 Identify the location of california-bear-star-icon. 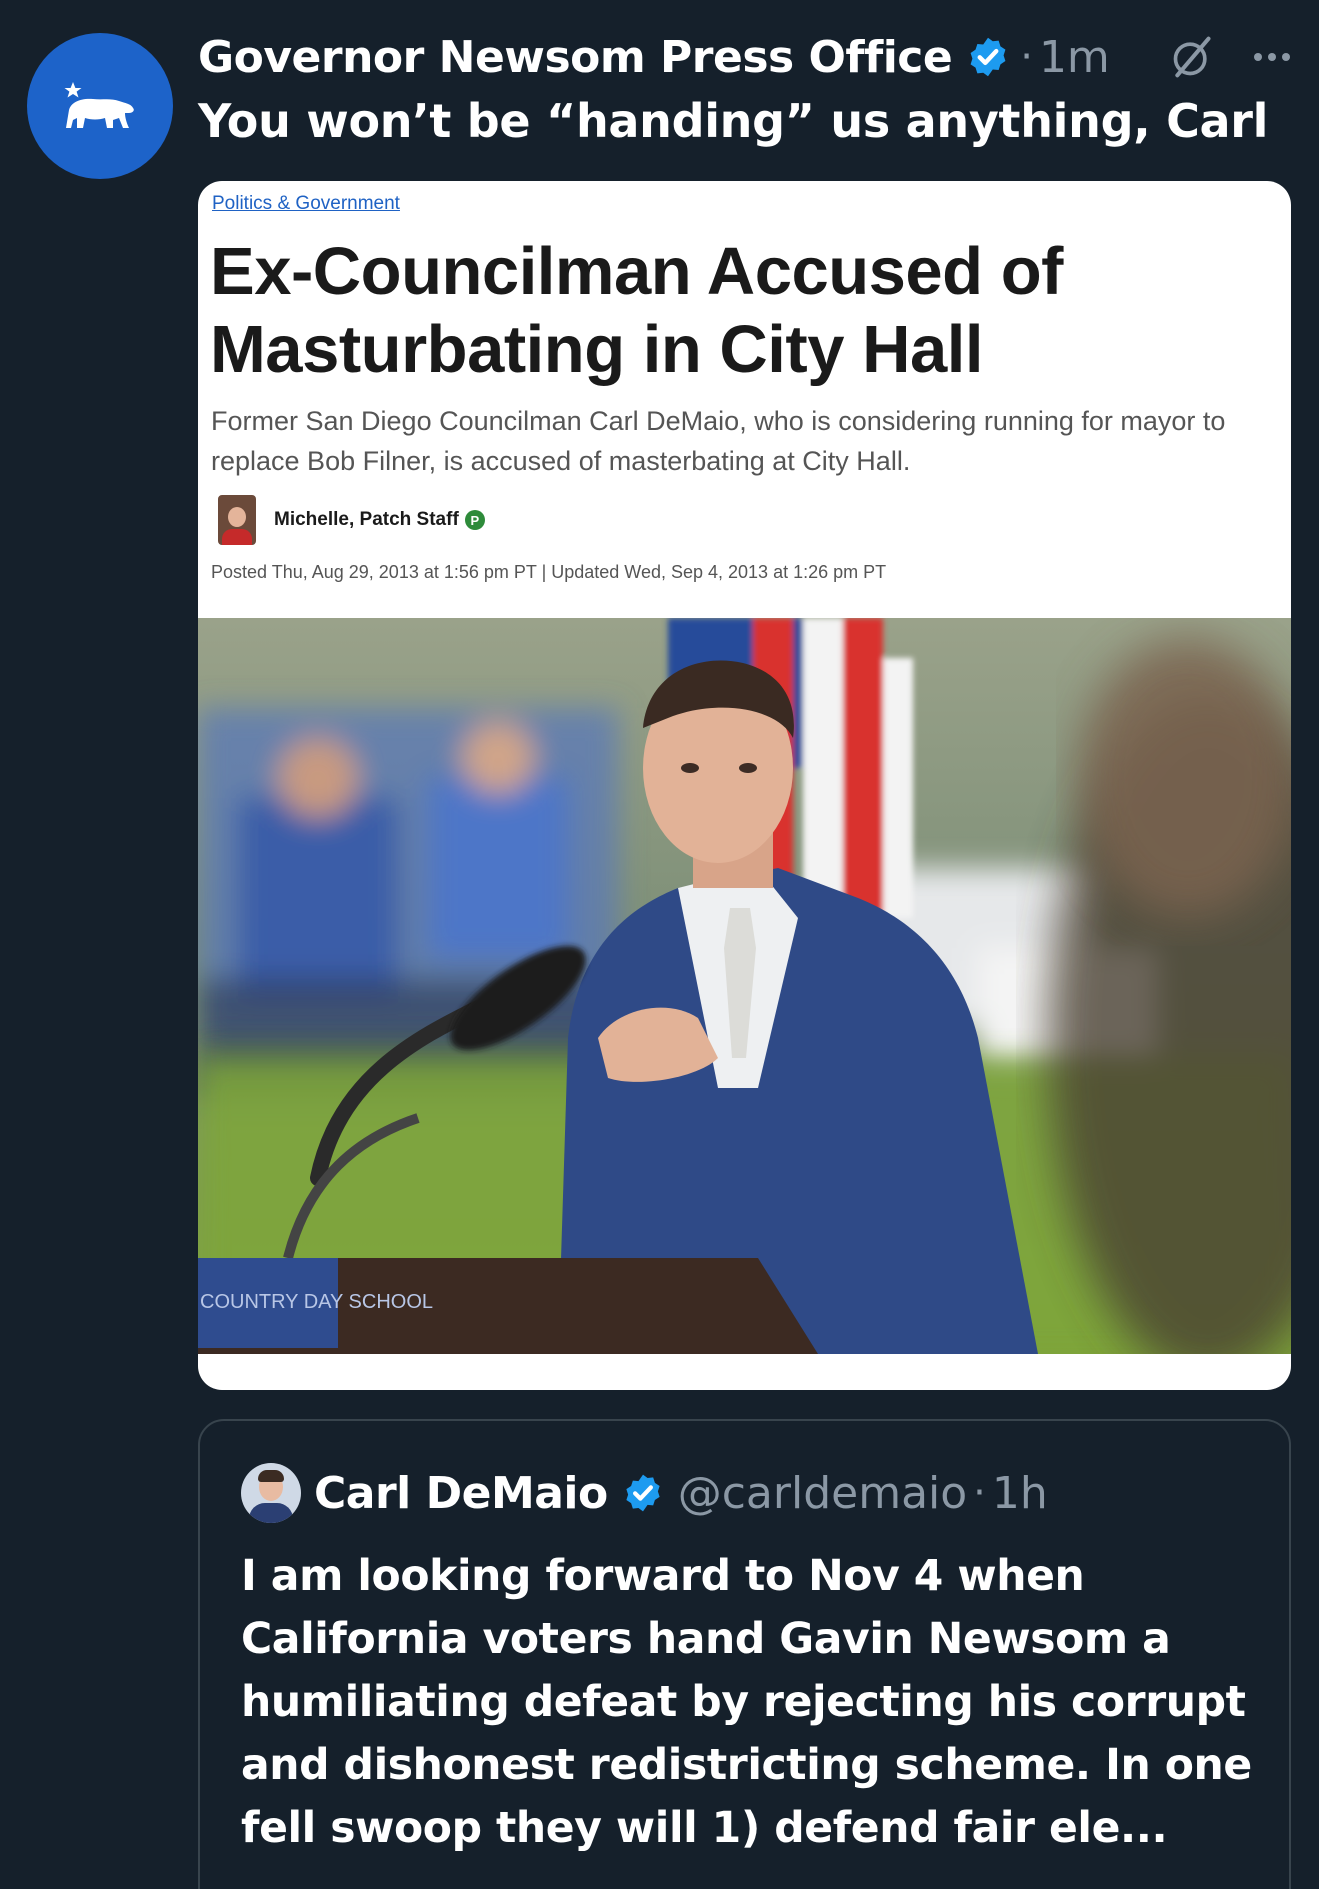
(99, 105).